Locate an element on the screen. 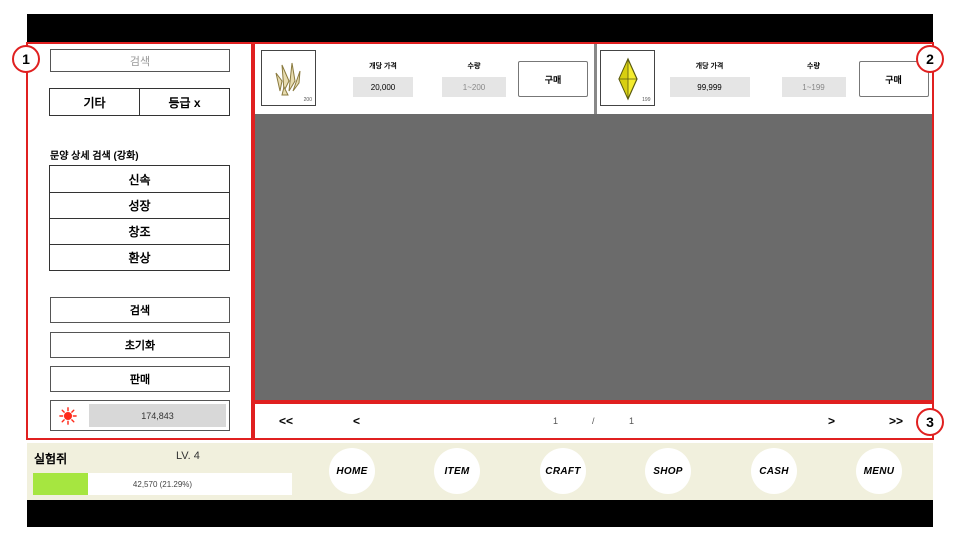 The image size is (960, 540). character-name: 실험쥐 is located at coordinates (51, 459).